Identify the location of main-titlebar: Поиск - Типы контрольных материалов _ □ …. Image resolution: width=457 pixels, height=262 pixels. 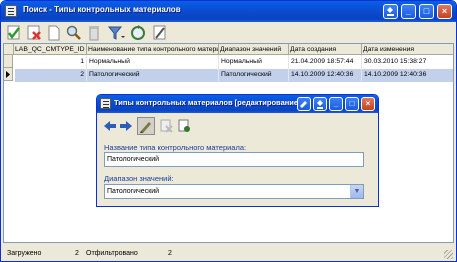
(228, 11).